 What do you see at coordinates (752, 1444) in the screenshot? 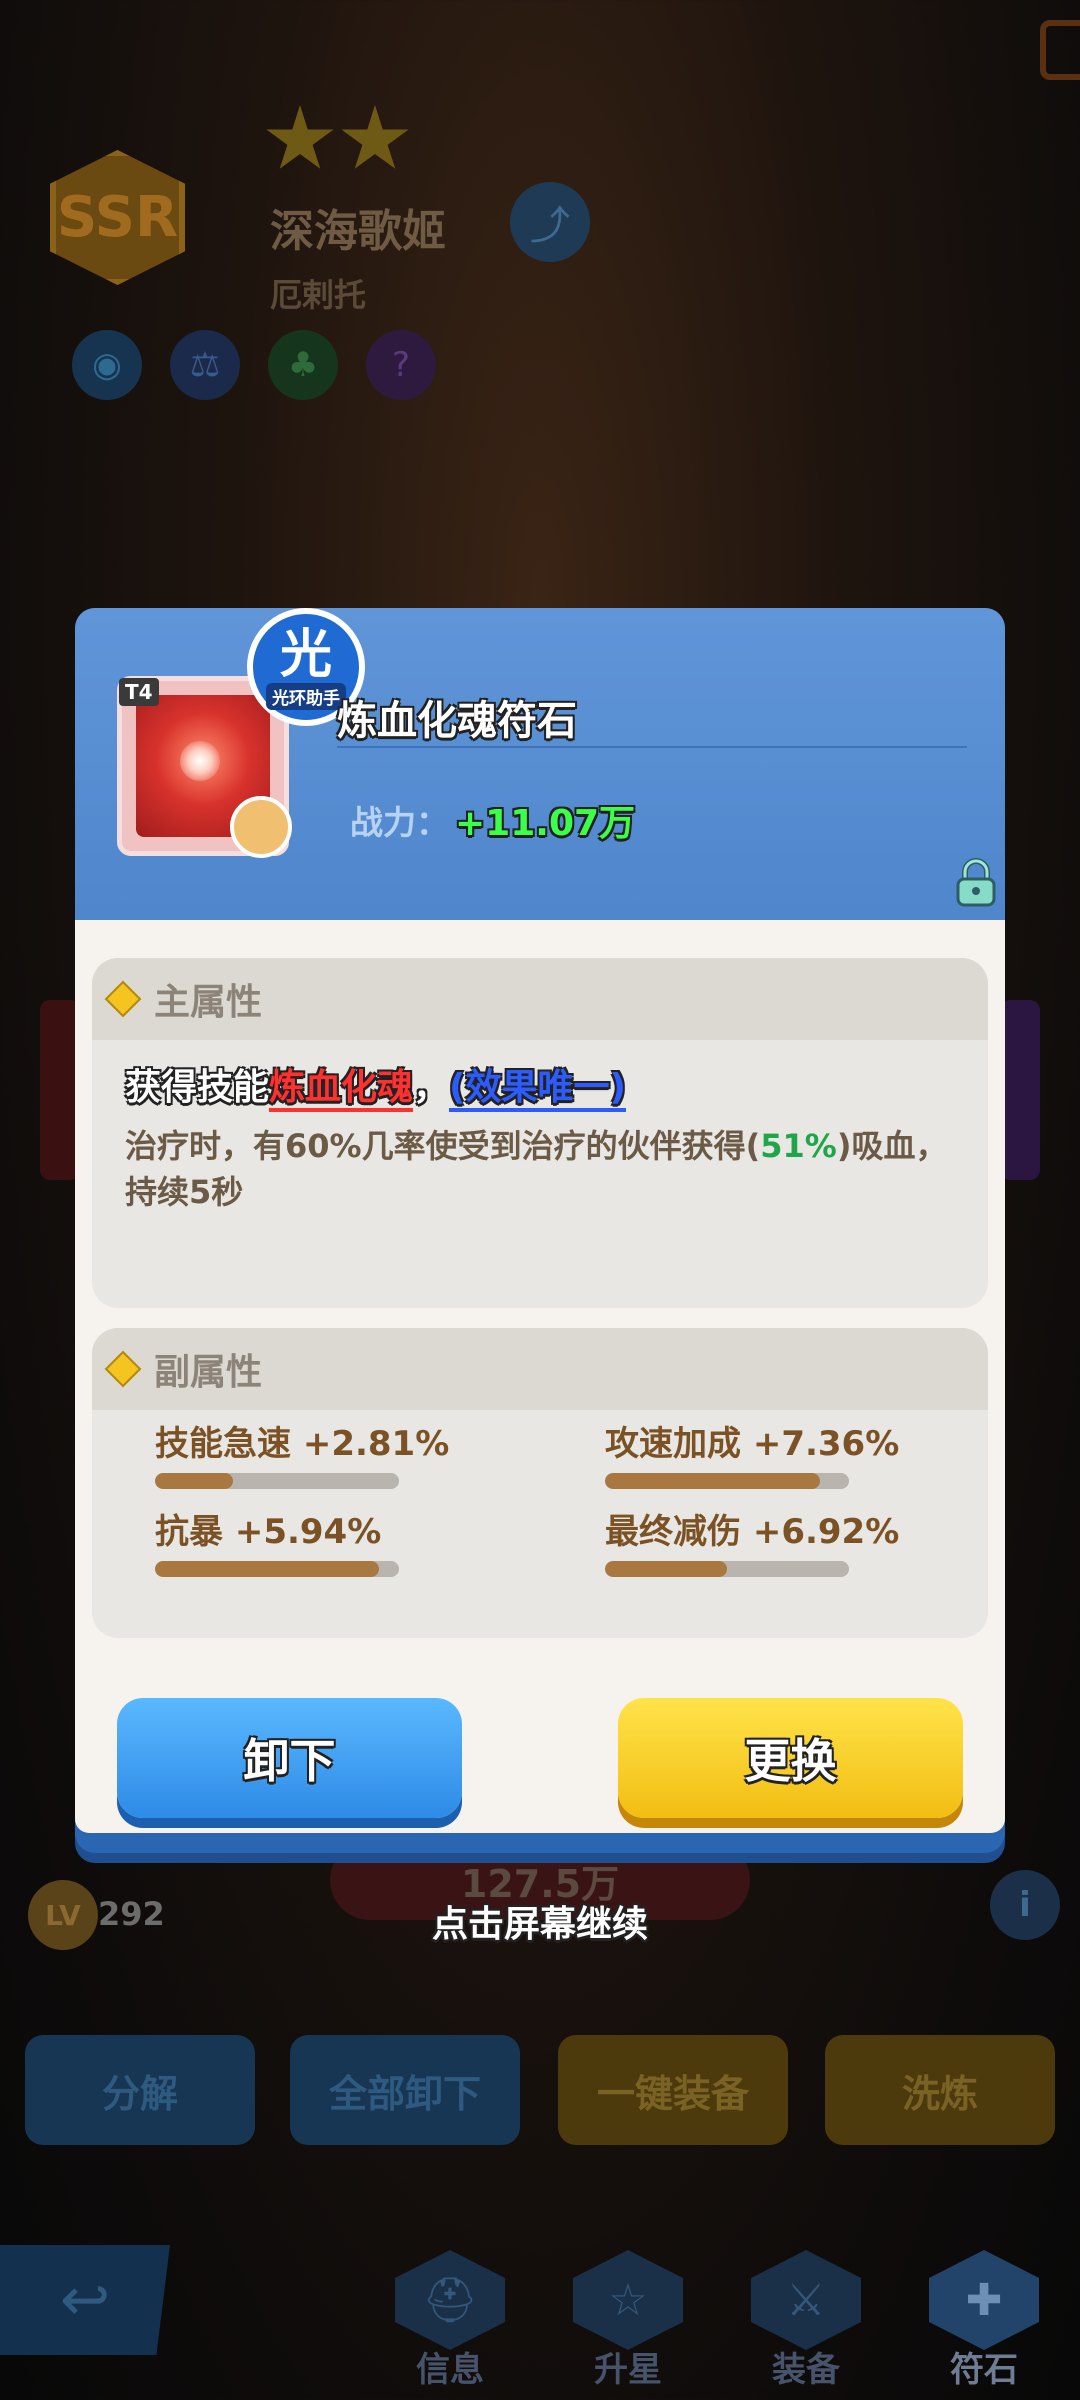
I see `sub-stat-label: 攻速加成 +7.36%` at bounding box center [752, 1444].